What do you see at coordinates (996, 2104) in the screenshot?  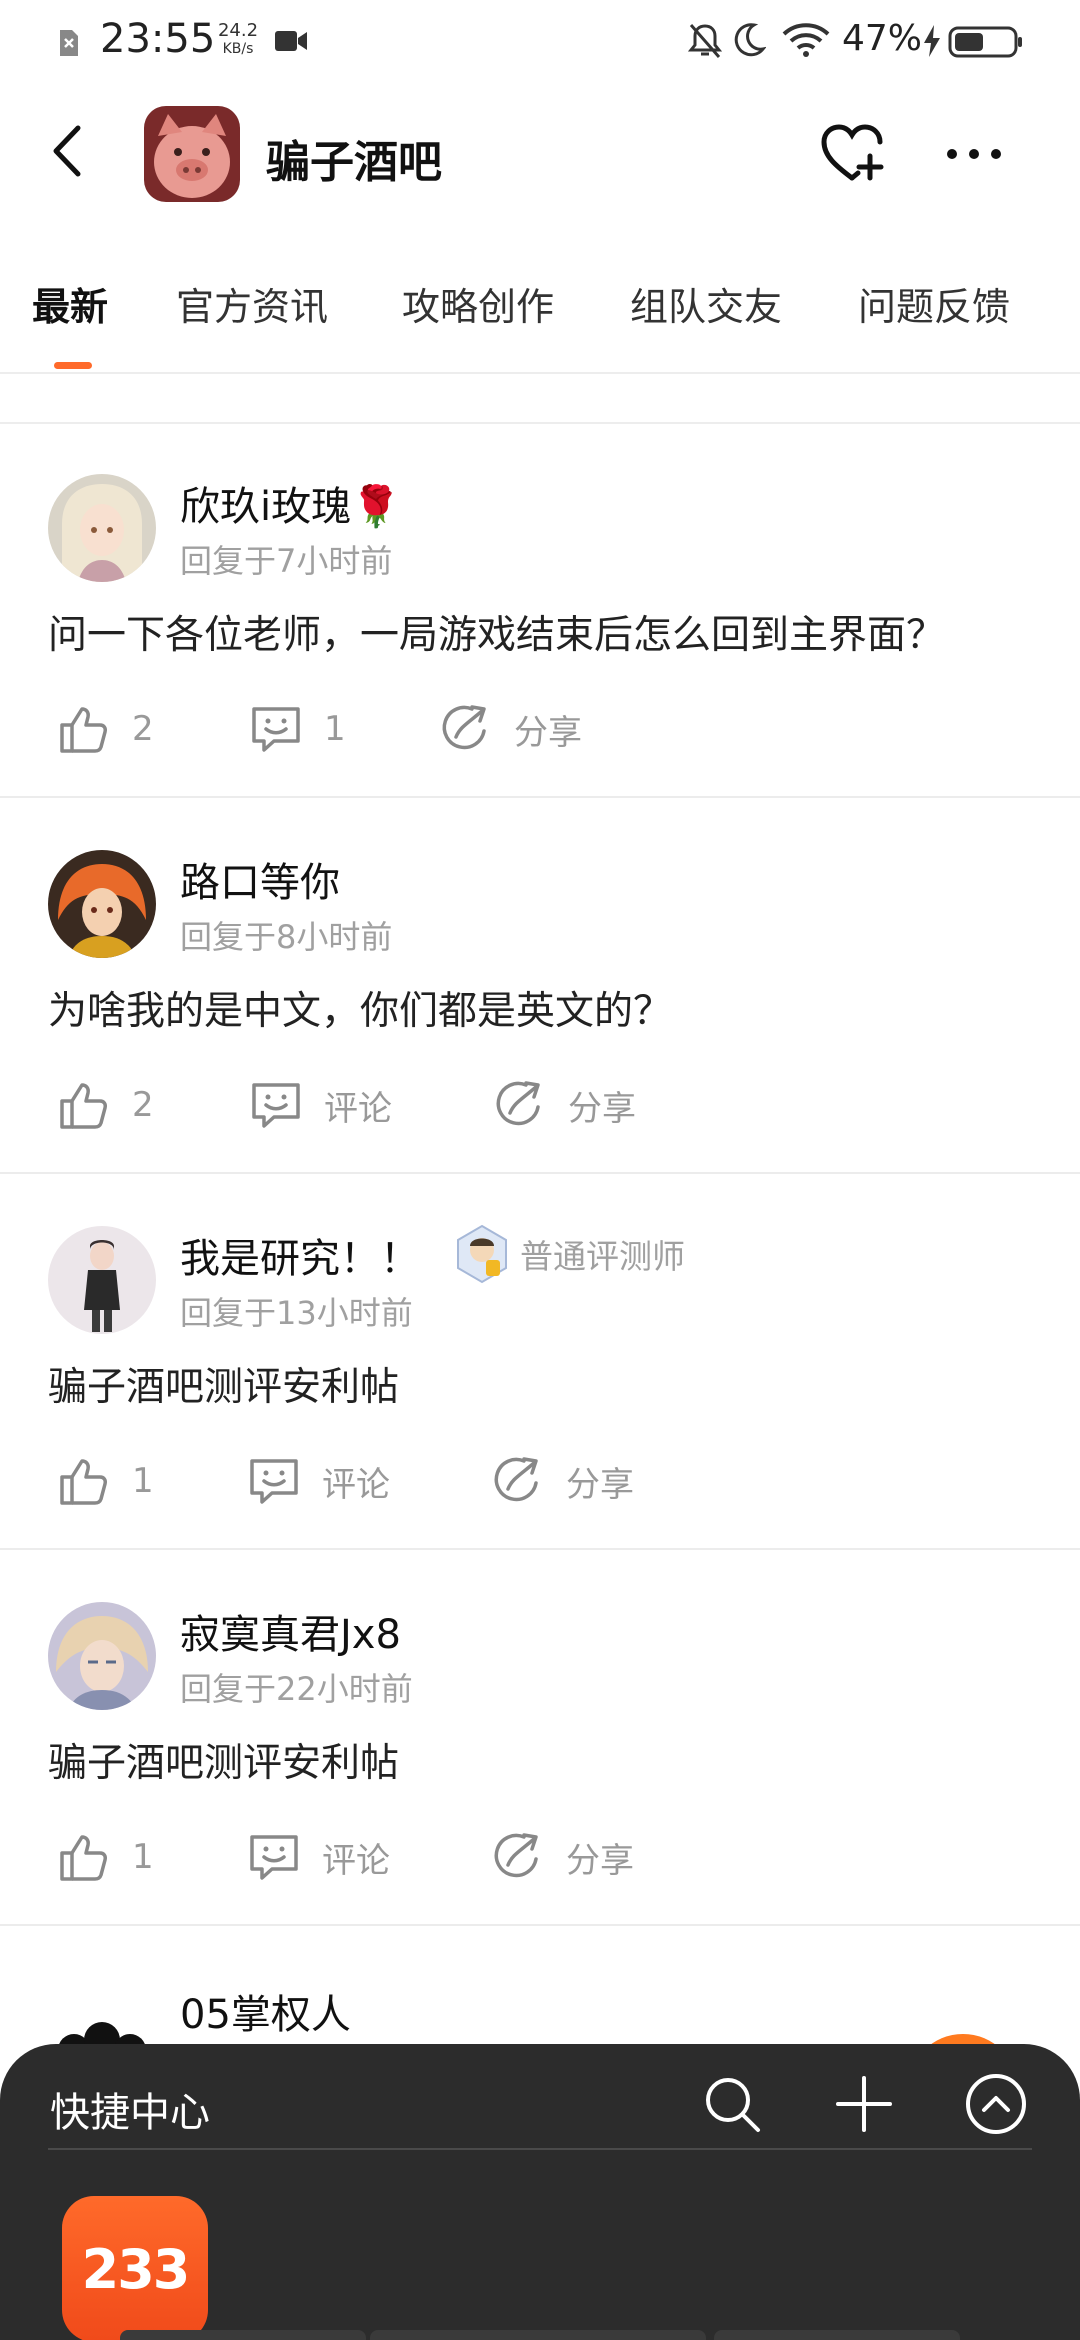 I see `collapse-up-icon` at bounding box center [996, 2104].